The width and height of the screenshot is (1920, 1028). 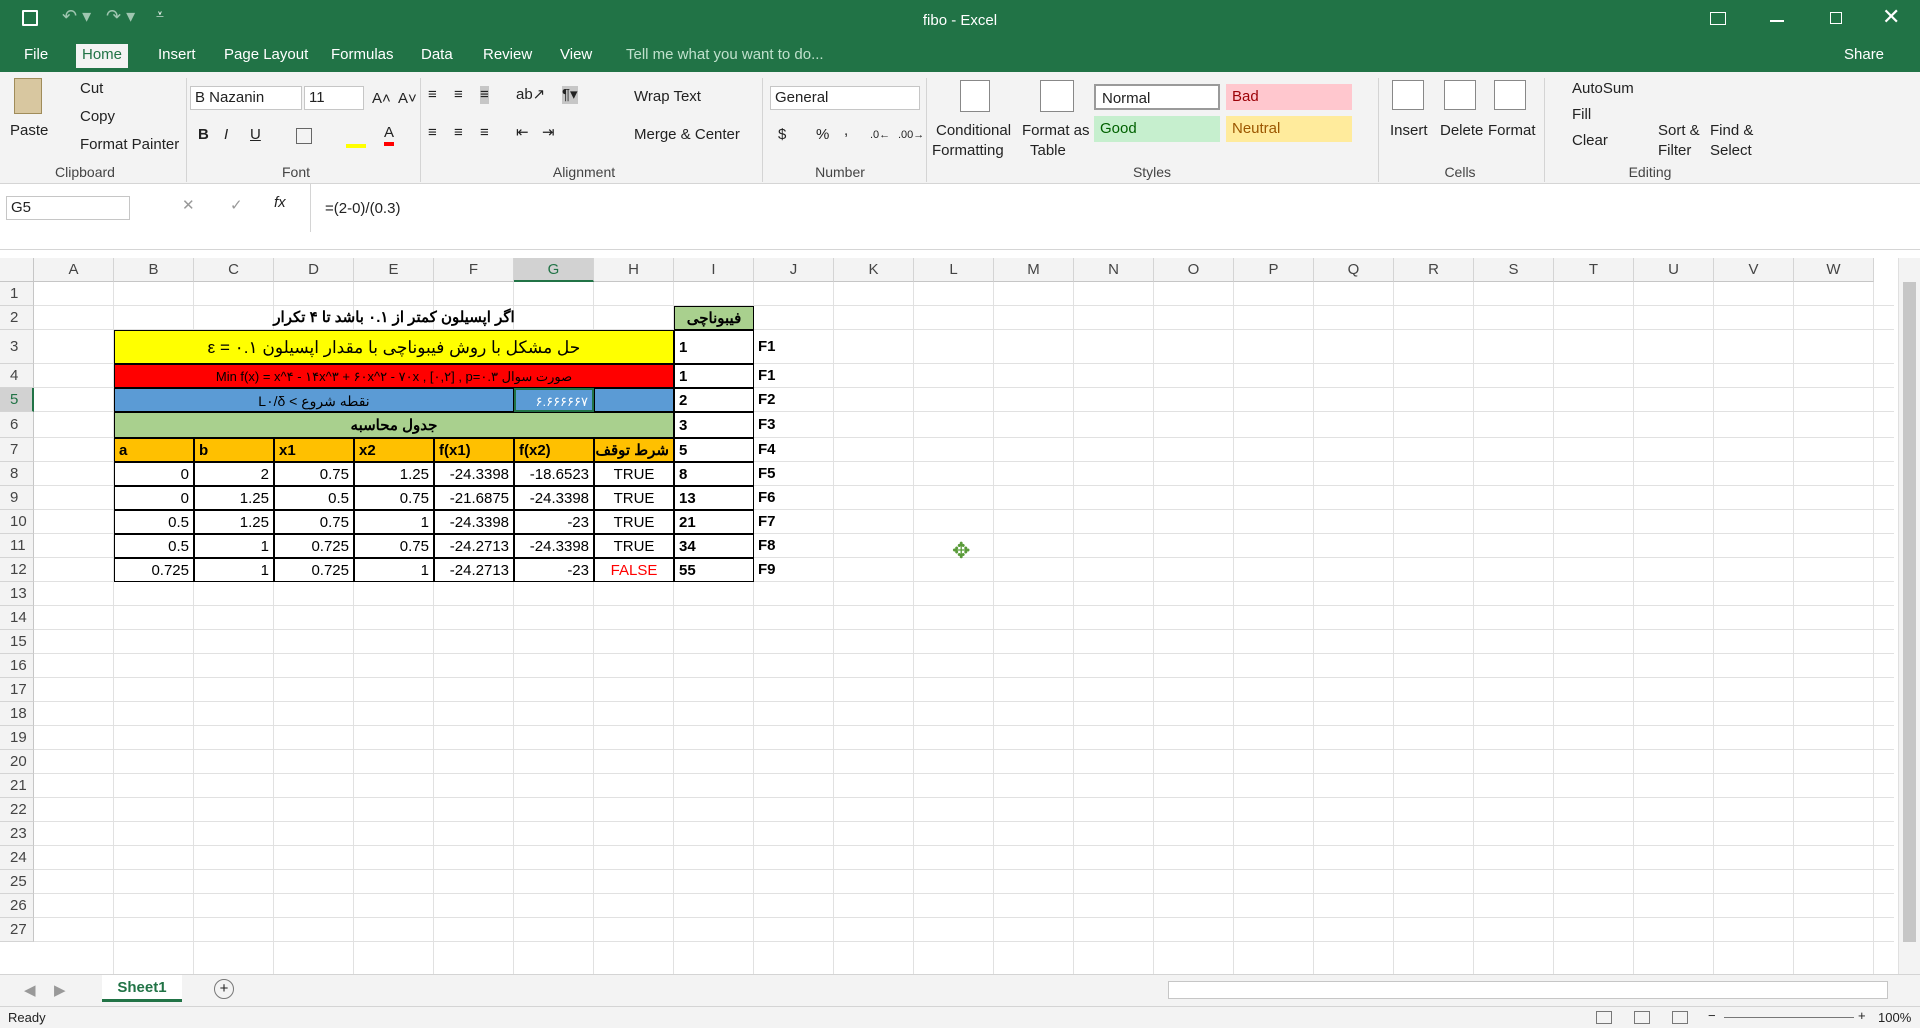 I want to click on tab-data: Data, so click(x=437, y=56).